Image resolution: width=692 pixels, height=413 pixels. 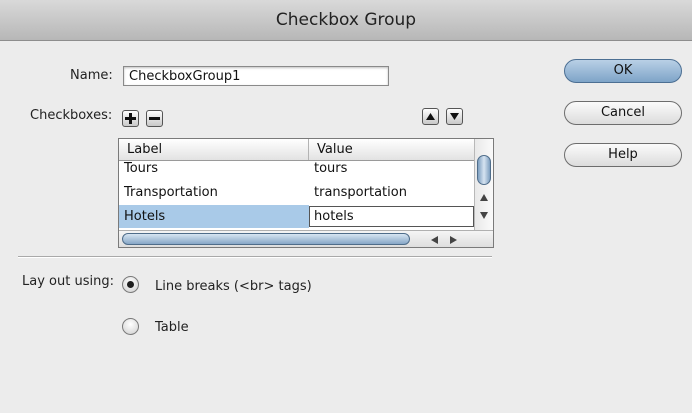 What do you see at coordinates (71, 115) in the screenshot?
I see `checkboxes-label: Checkboxes:` at bounding box center [71, 115].